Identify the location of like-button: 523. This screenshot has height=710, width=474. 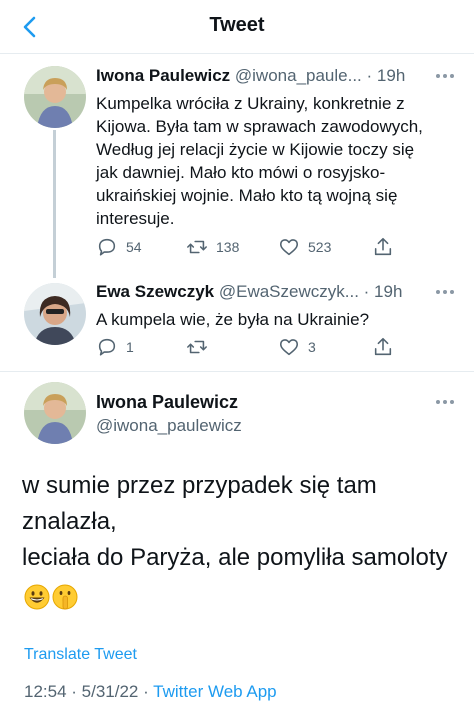
(304, 247).